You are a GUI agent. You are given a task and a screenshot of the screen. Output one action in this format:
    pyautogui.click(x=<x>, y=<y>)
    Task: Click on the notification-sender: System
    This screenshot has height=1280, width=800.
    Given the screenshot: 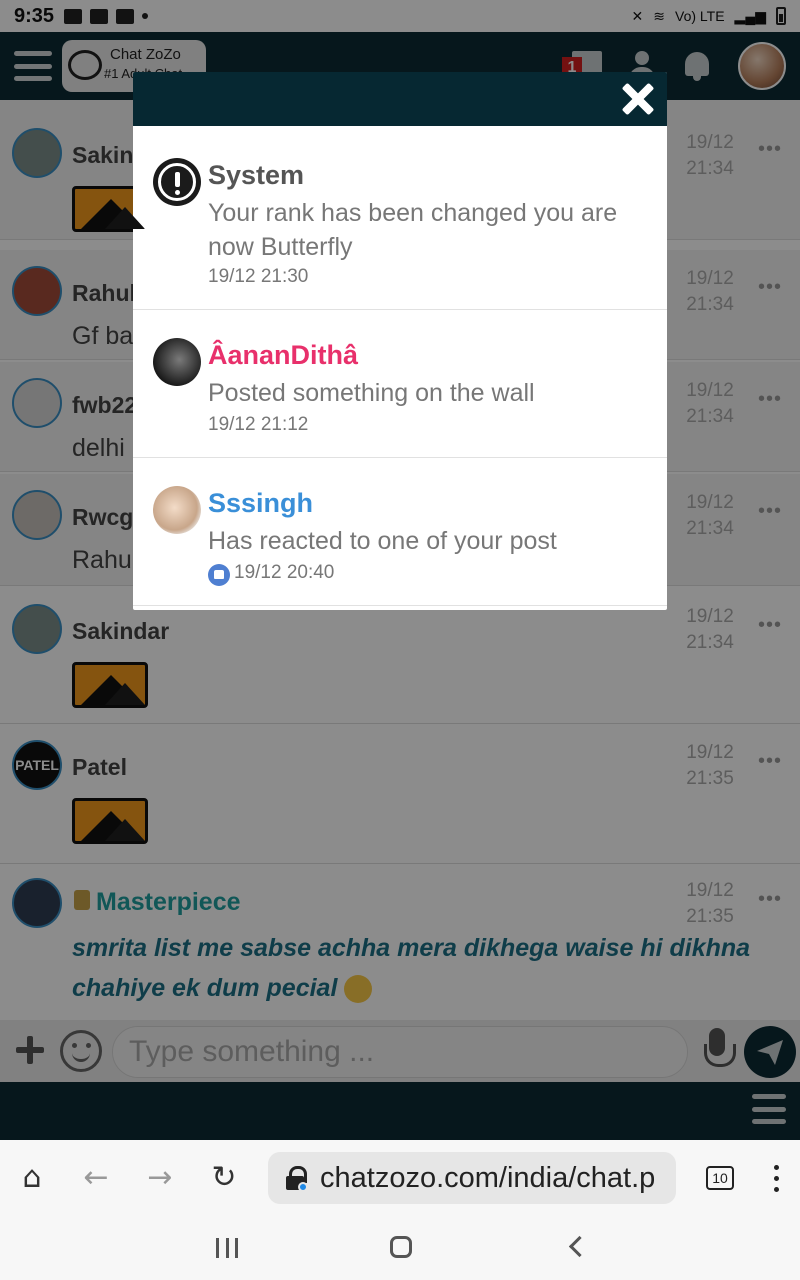 What is the action you would take?
    pyautogui.click(x=256, y=175)
    